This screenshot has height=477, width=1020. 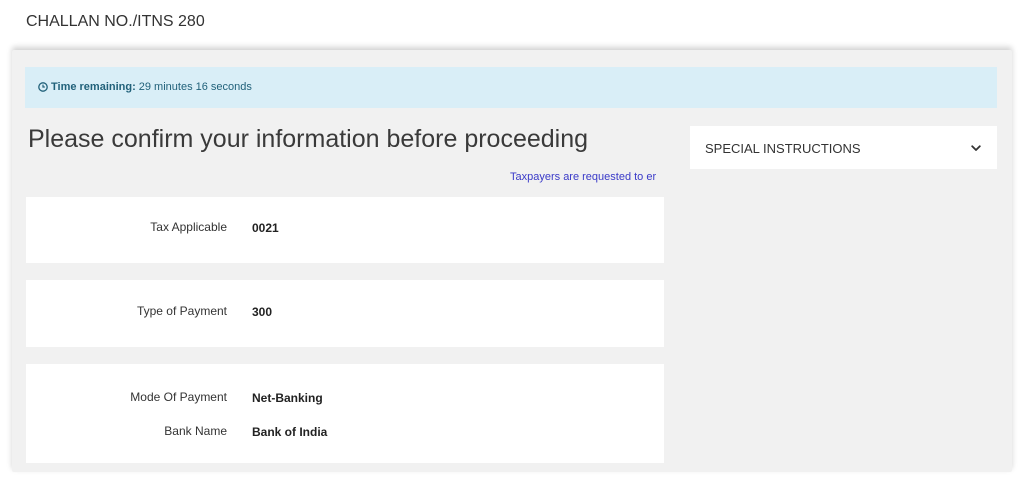 I want to click on time-remaining-label: Time remaining:, so click(x=93, y=87).